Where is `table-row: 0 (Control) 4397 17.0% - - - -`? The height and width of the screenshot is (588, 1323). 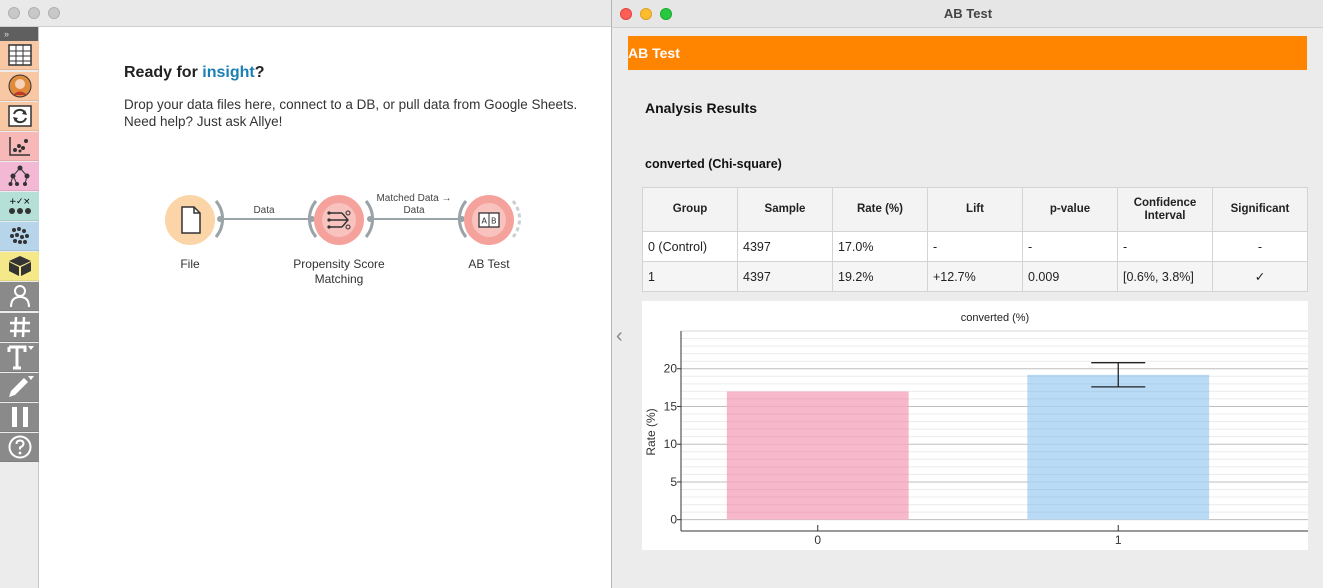
table-row: 0 (Control) 4397 17.0% - - - - is located at coordinates (975, 246).